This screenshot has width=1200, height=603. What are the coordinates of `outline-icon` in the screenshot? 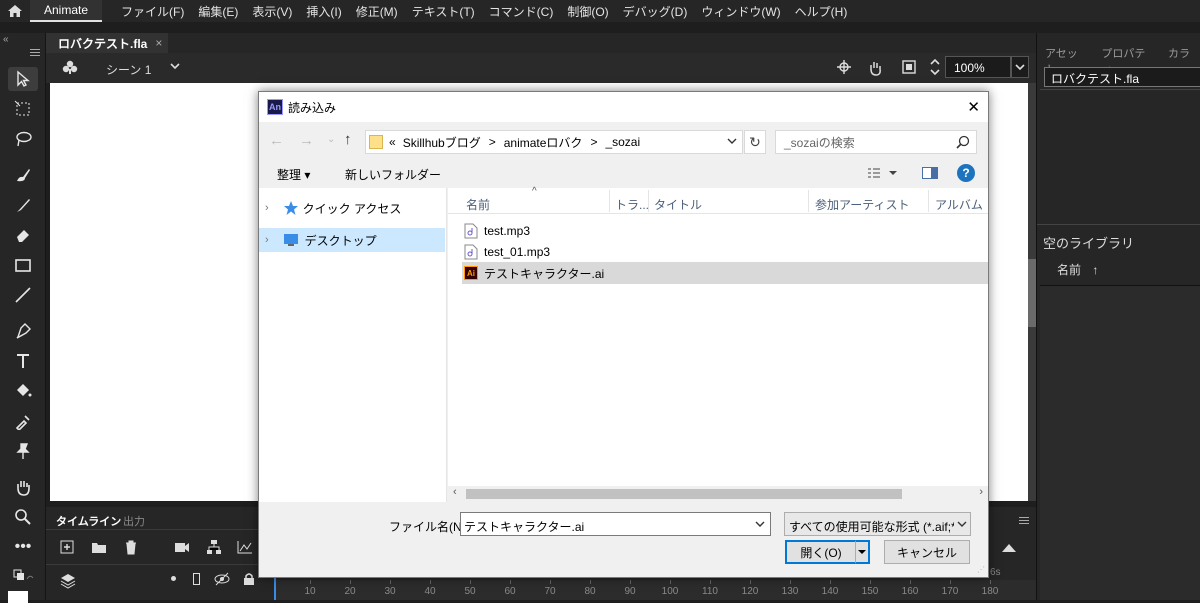 It's located at (196, 579).